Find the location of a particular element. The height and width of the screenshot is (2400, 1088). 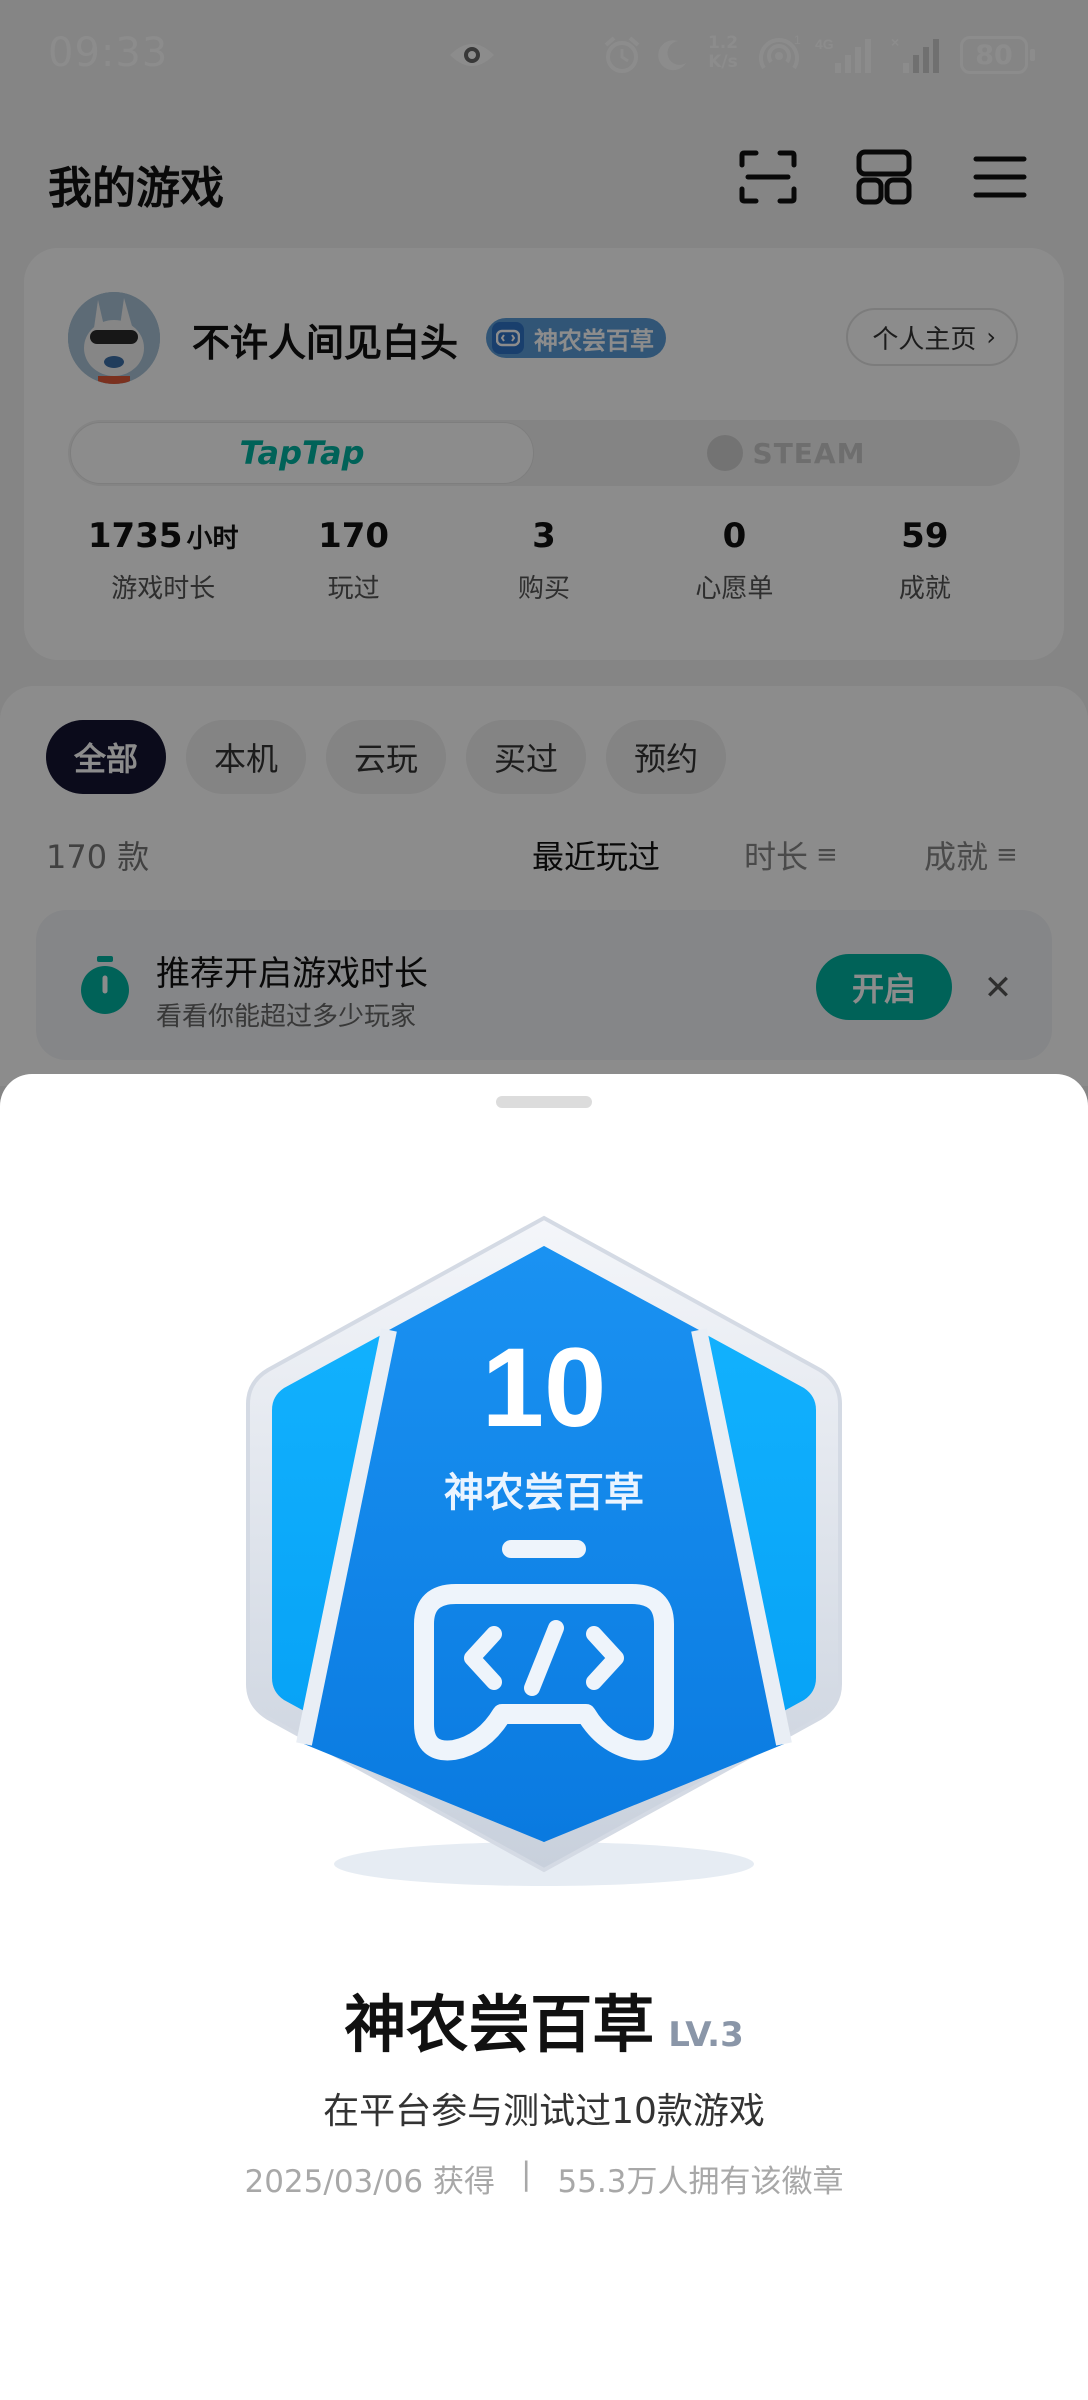

badge-art-number: 10 is located at coordinates (544, 1387).